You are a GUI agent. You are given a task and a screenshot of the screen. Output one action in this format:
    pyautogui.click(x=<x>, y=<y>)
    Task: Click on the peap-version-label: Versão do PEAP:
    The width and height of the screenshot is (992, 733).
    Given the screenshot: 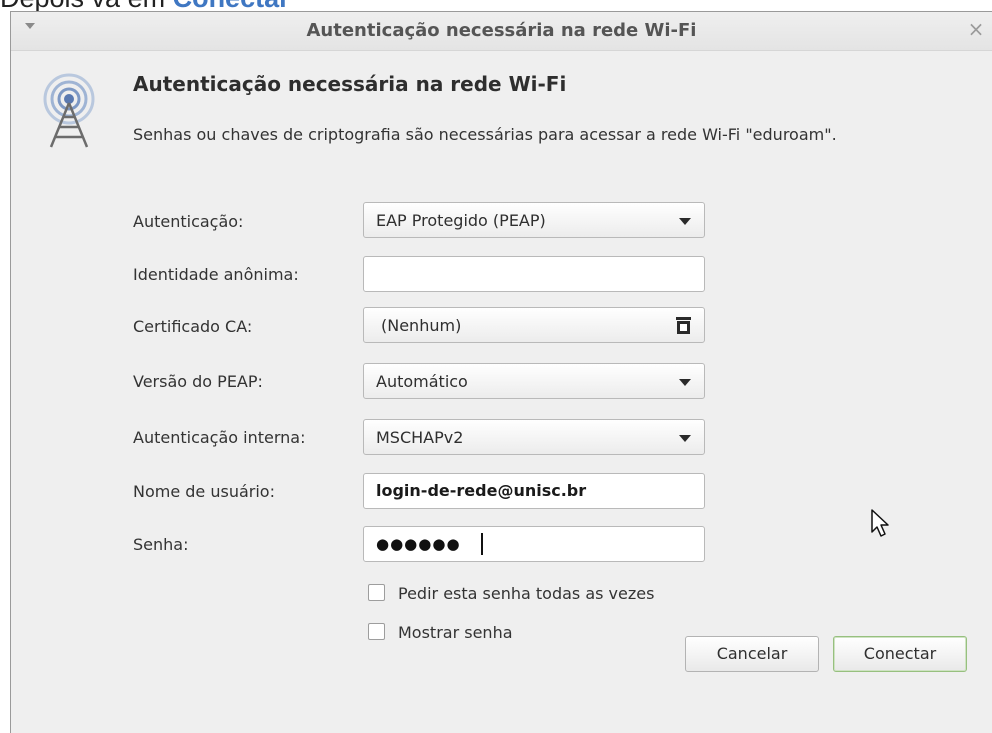 What is the action you would take?
    pyautogui.click(x=198, y=381)
    